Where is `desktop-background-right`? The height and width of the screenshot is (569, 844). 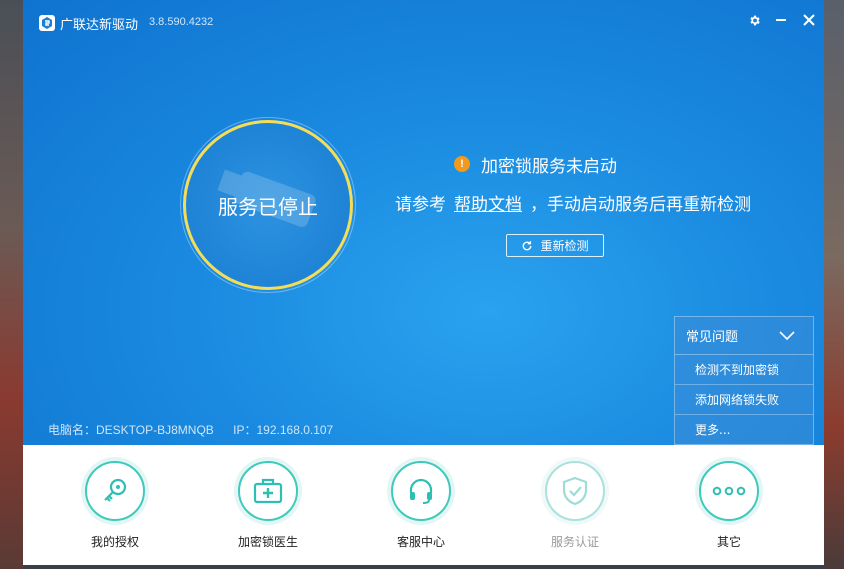
desktop-background-right is located at coordinates (834, 284).